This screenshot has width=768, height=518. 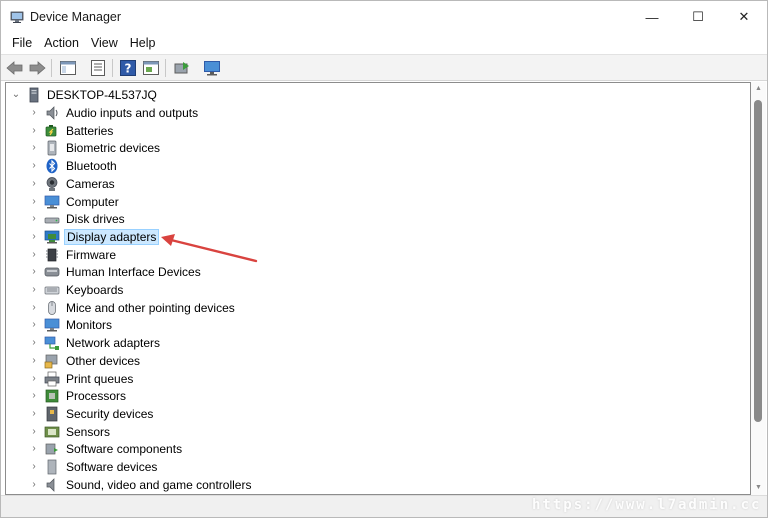 I want to click on tree-node: › Computer, so click(x=376, y=202).